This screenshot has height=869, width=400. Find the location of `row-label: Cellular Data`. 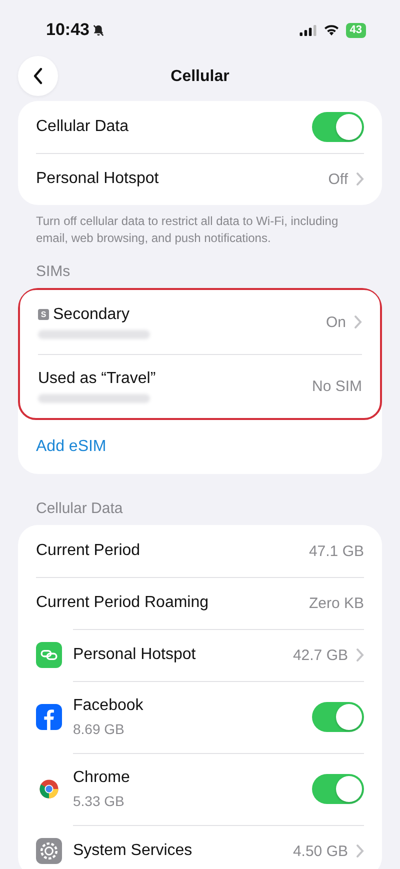

row-label: Cellular Data is located at coordinates (83, 127).